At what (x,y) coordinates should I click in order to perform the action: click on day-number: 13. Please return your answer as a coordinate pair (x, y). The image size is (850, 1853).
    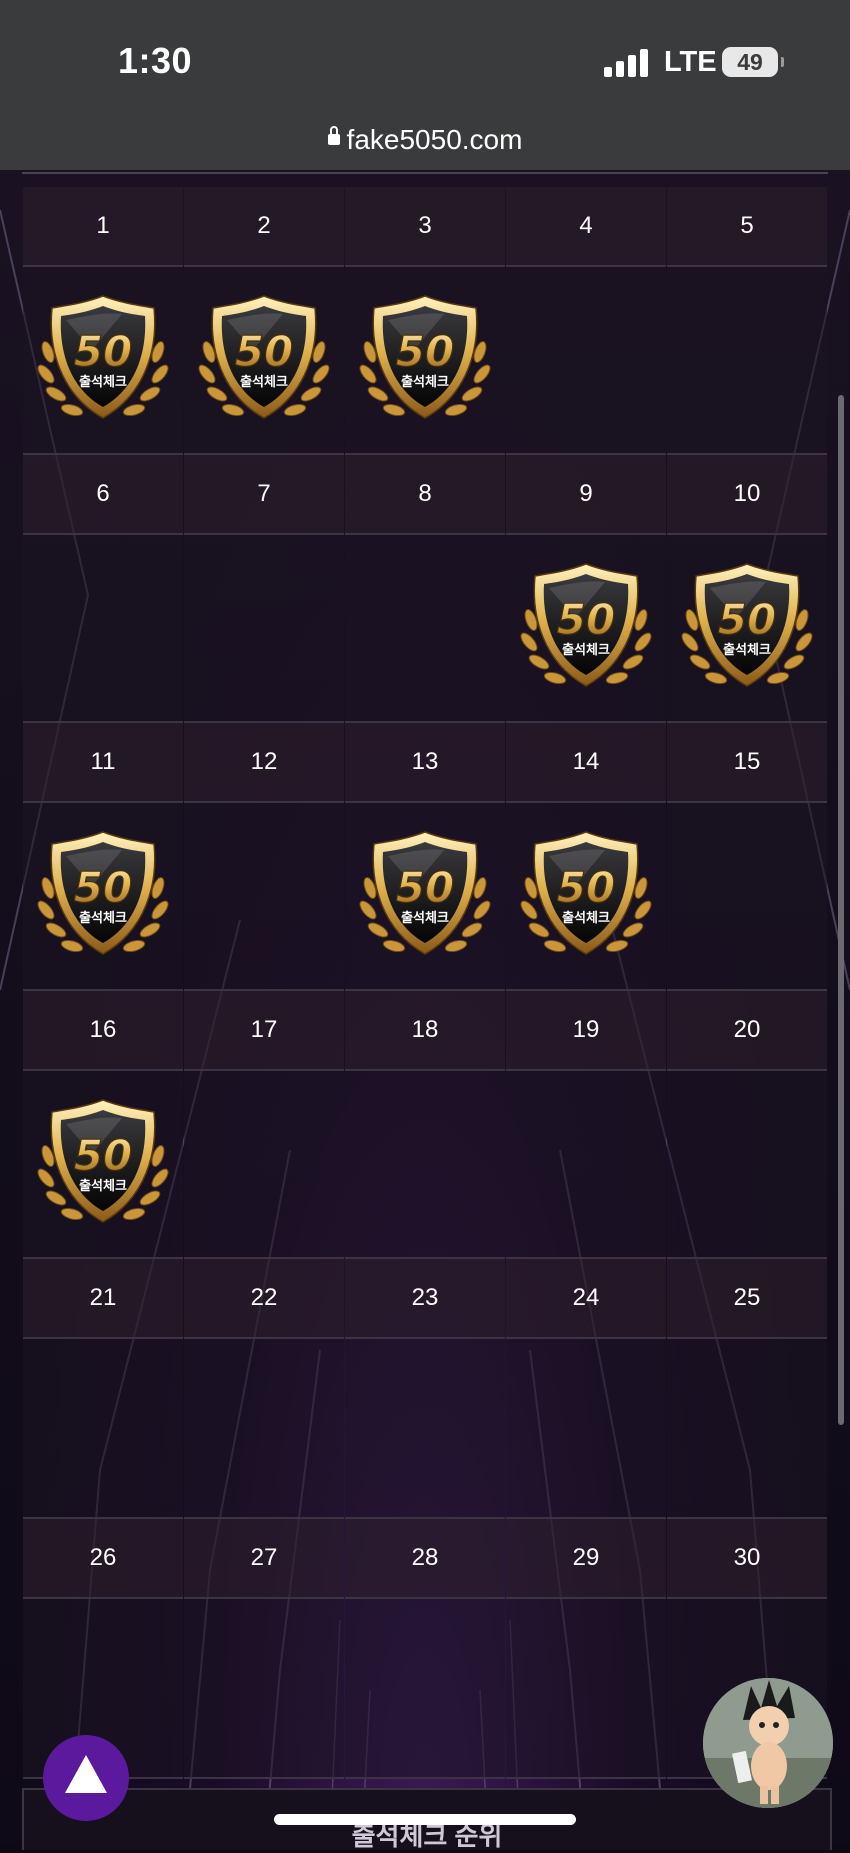
    Looking at the image, I should click on (425, 763).